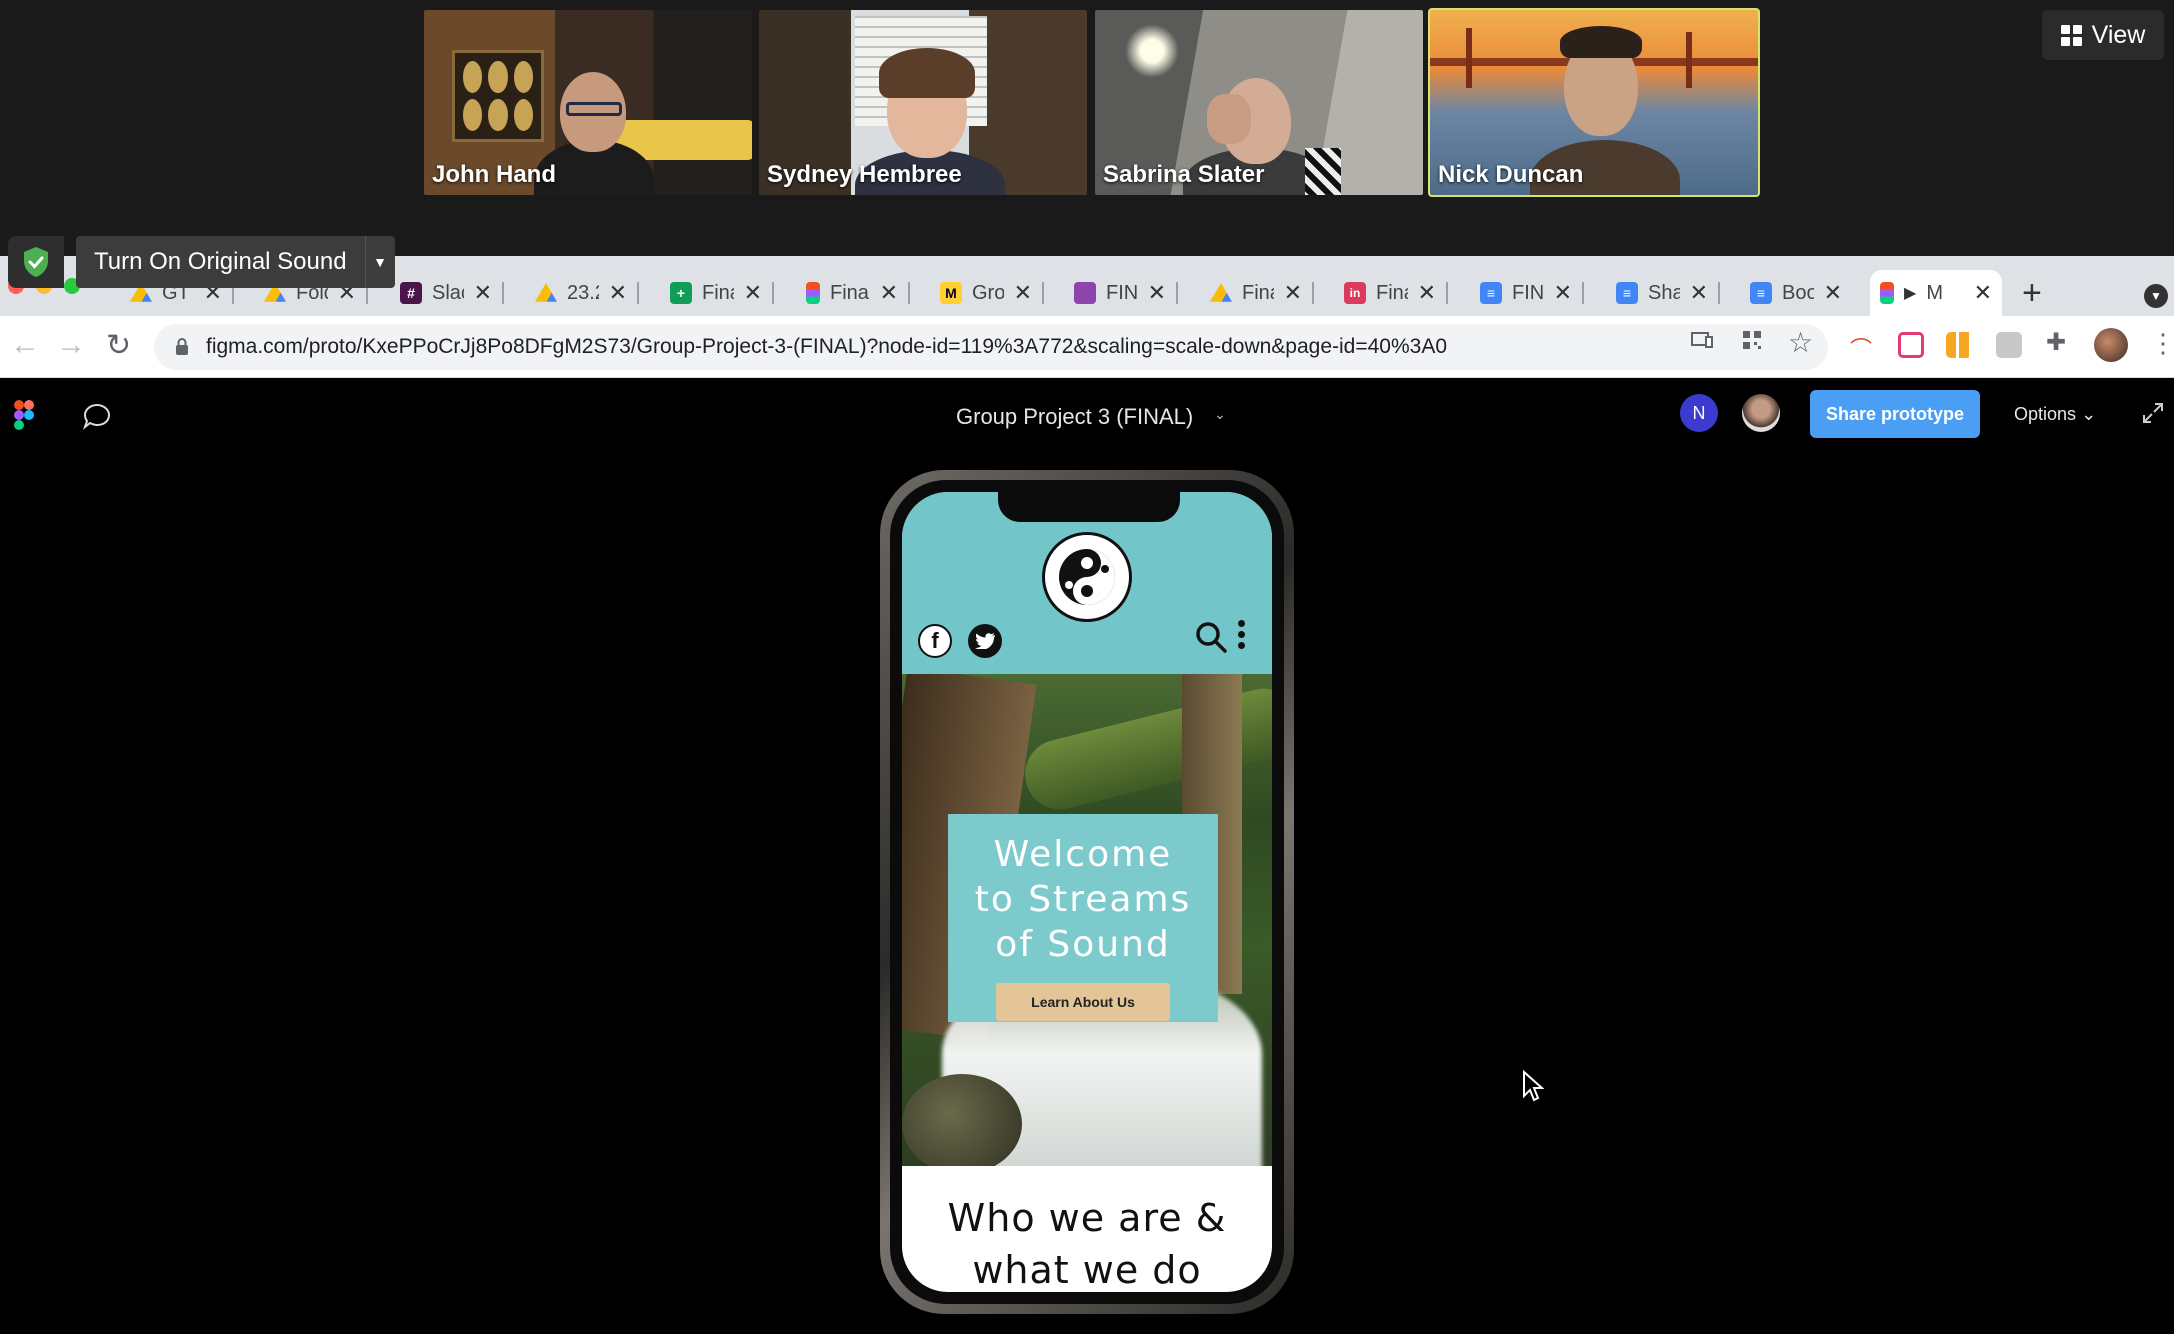 The height and width of the screenshot is (1334, 2174). I want to click on facebook-icon: f, so click(935, 641).